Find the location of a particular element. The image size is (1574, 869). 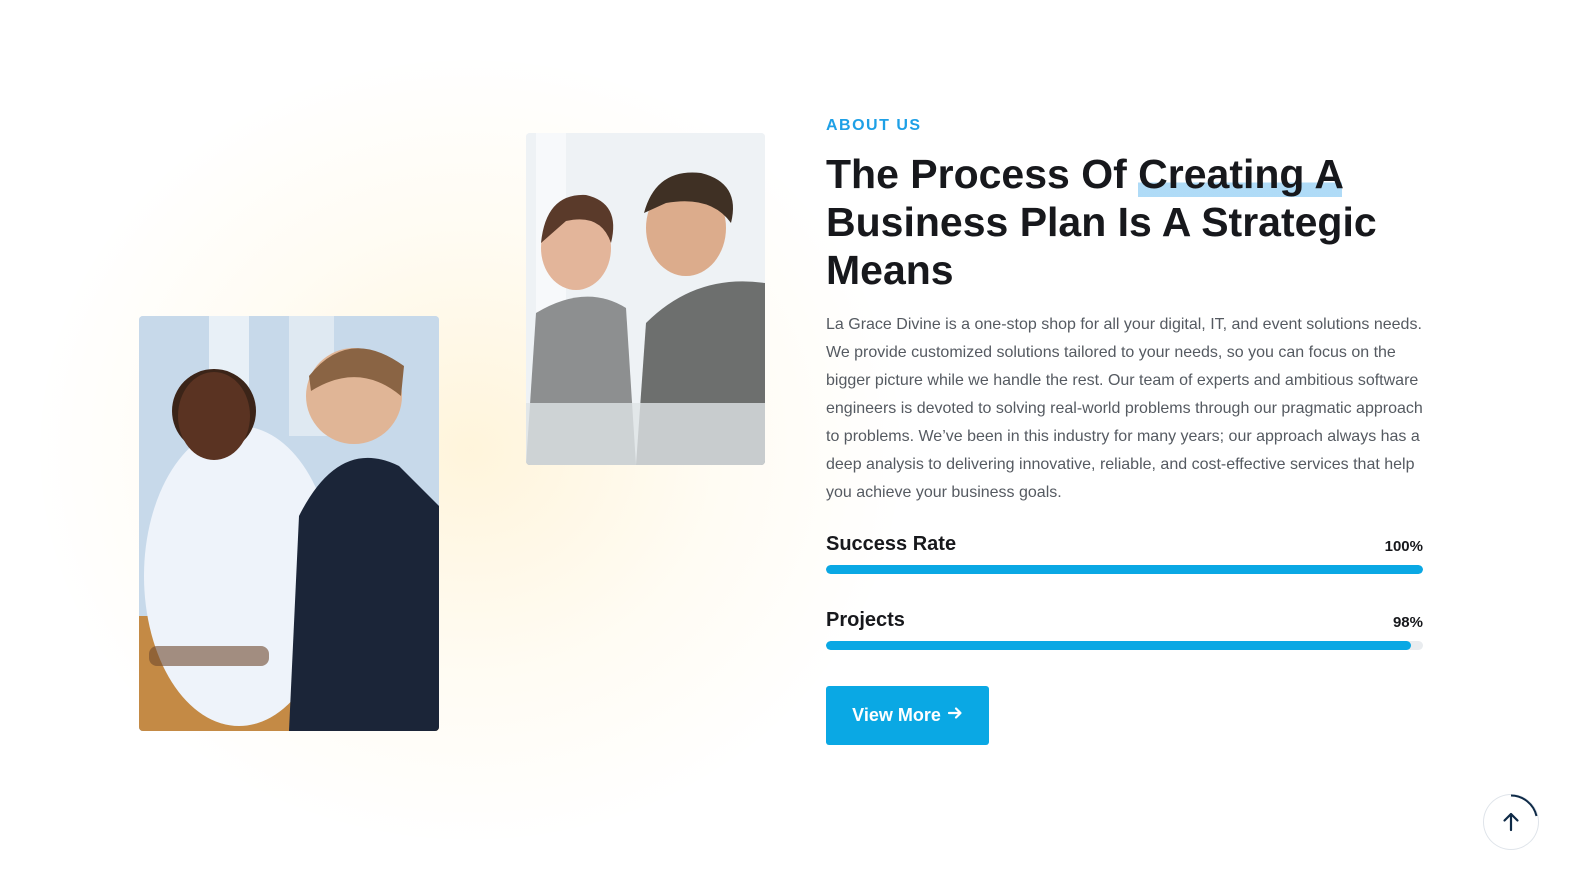

view-more-button: View More is located at coordinates (907, 715).